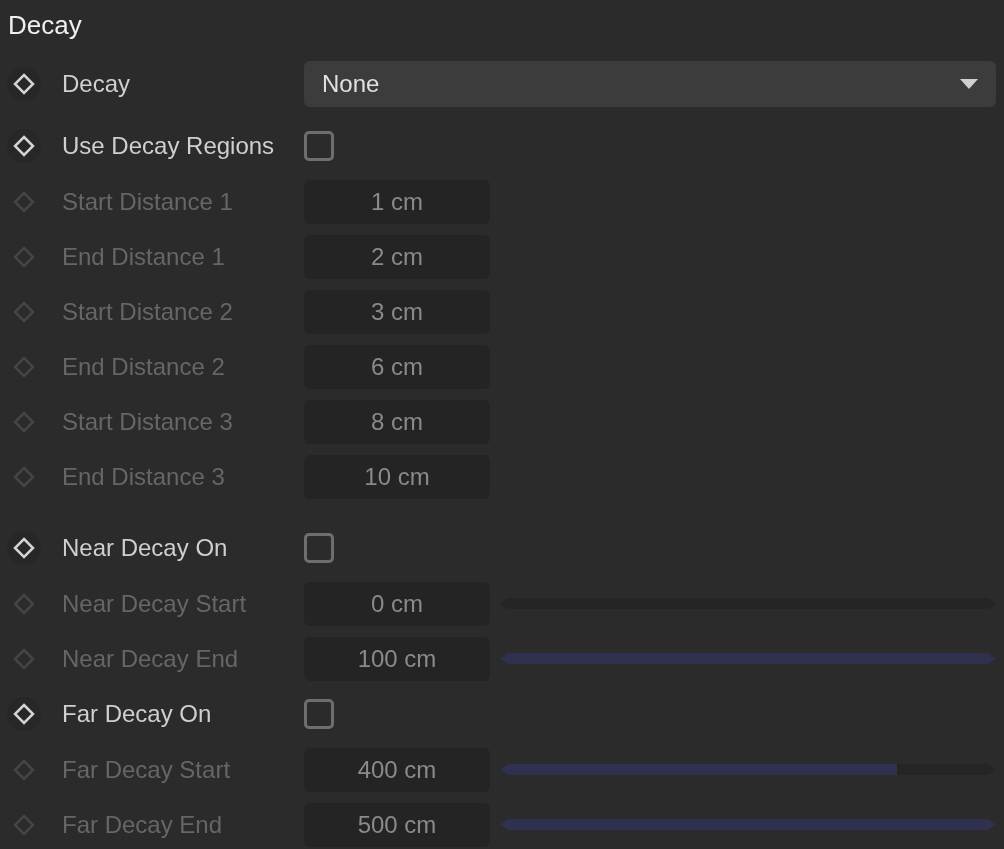  What do you see at coordinates (143, 256) in the screenshot?
I see `field-label: End Distance 1` at bounding box center [143, 256].